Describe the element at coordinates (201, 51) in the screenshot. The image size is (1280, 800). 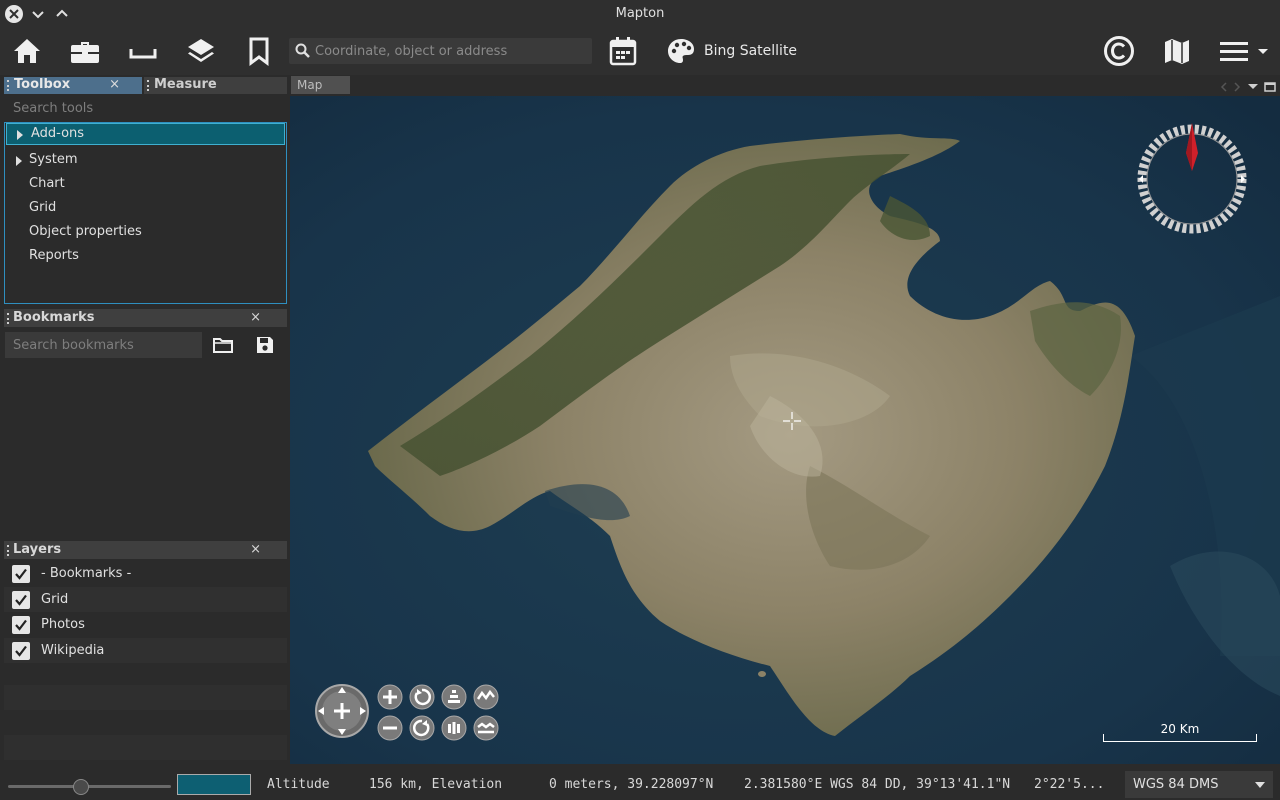
I see `layers-icon` at that location.